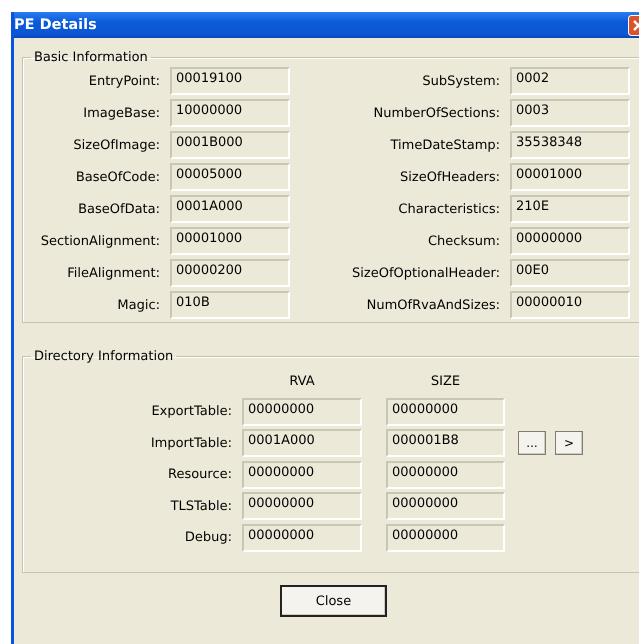 The height and width of the screenshot is (644, 639). I want to click on field-label: SizeOfHeaders:, so click(449, 177).